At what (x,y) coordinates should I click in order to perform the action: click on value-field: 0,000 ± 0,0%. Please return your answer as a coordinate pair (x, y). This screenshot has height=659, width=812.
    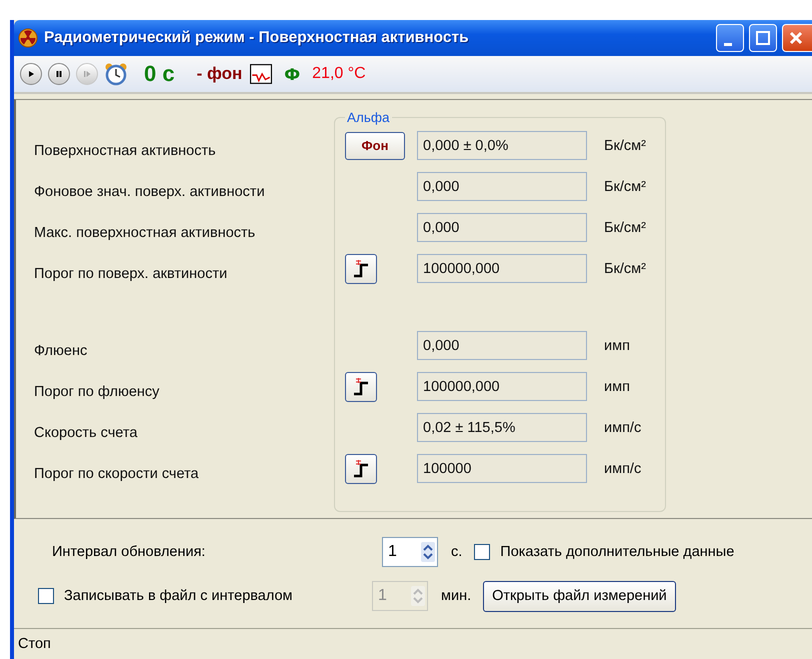
    Looking at the image, I should click on (502, 145).